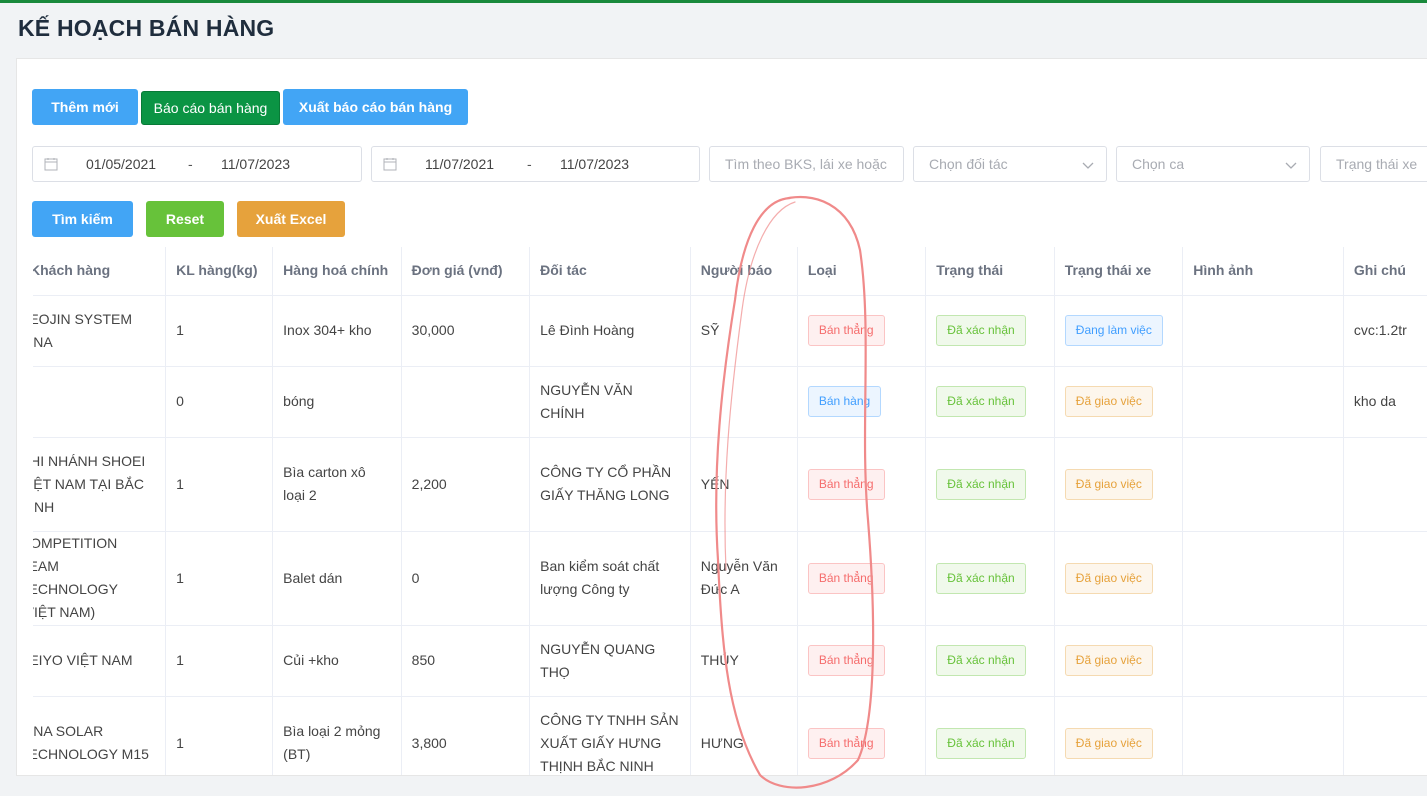 This screenshot has width=1427, height=796. I want to click on search-placeholder: Tìm theo BKS, lái xe hoặc, so click(806, 164).